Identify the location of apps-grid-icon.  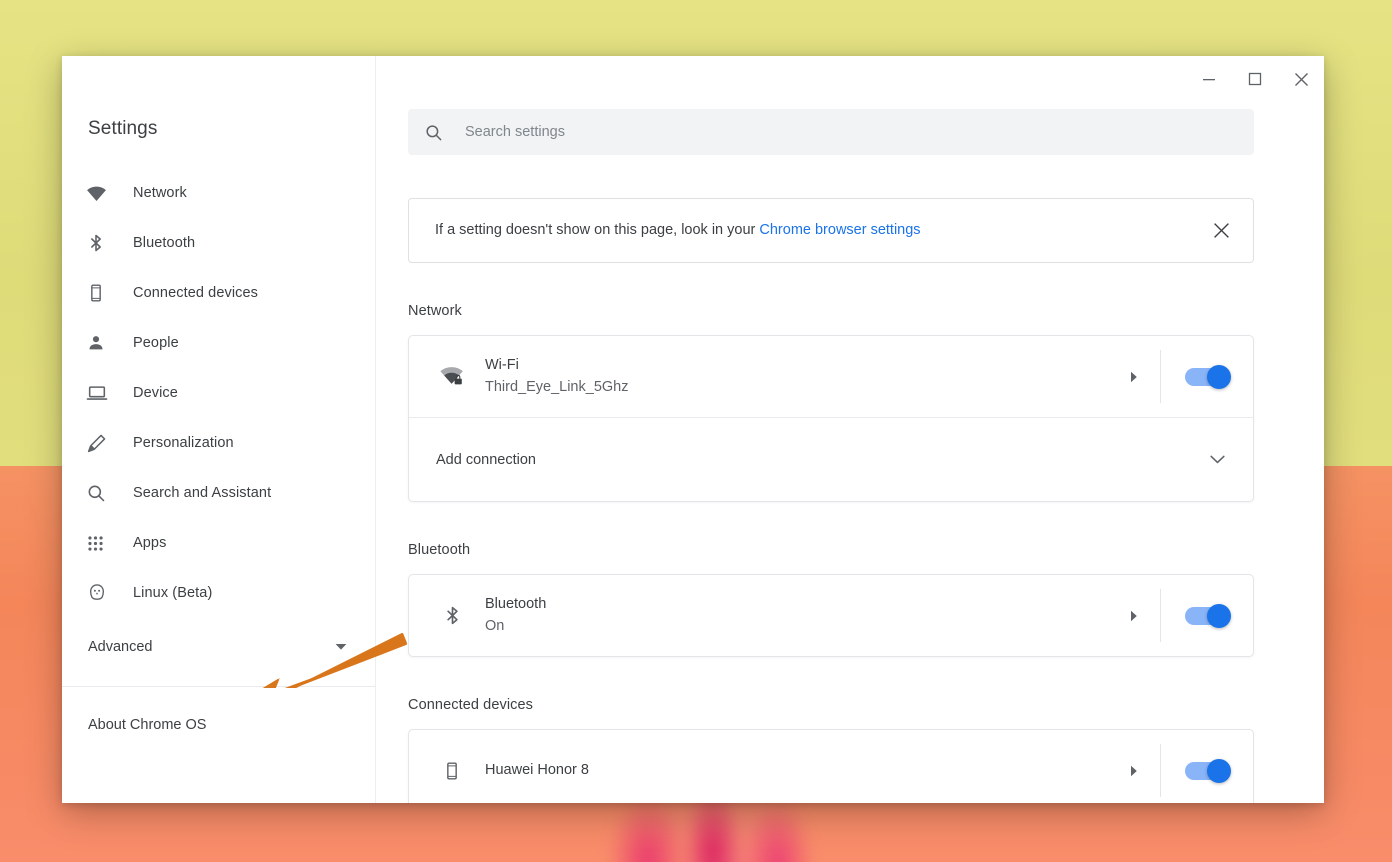
(100, 543).